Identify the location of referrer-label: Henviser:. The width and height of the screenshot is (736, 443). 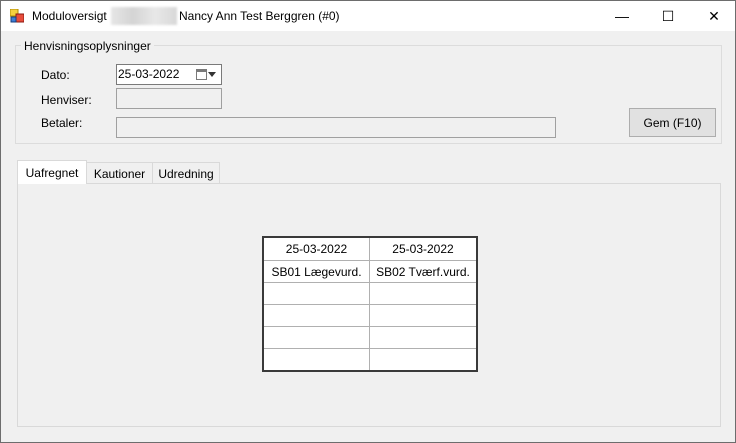
(66, 100).